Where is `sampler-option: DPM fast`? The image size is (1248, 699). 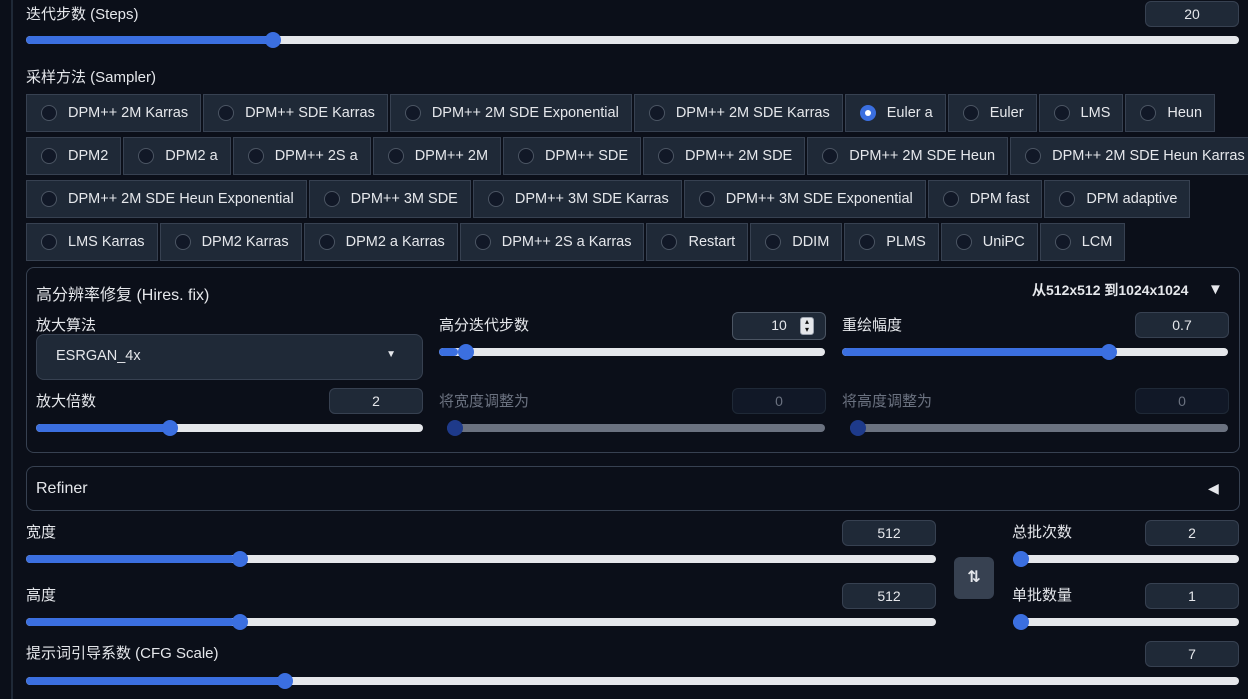 sampler-option: DPM fast is located at coordinates (985, 199).